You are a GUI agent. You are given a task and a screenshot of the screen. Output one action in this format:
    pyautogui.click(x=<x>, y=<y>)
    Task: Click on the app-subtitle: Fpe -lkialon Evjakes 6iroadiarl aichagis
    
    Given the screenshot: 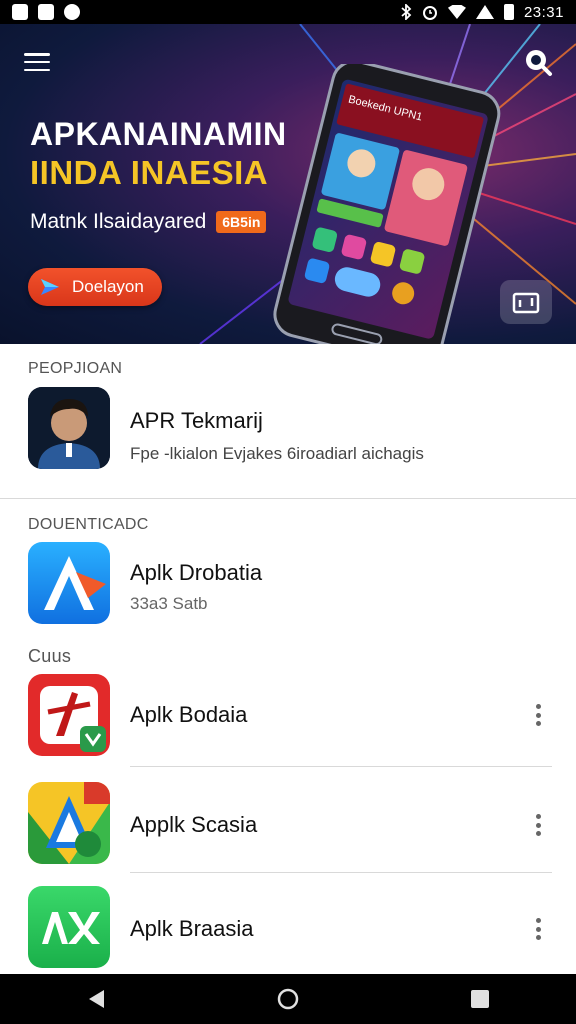 What is the action you would take?
    pyautogui.click(x=277, y=453)
    